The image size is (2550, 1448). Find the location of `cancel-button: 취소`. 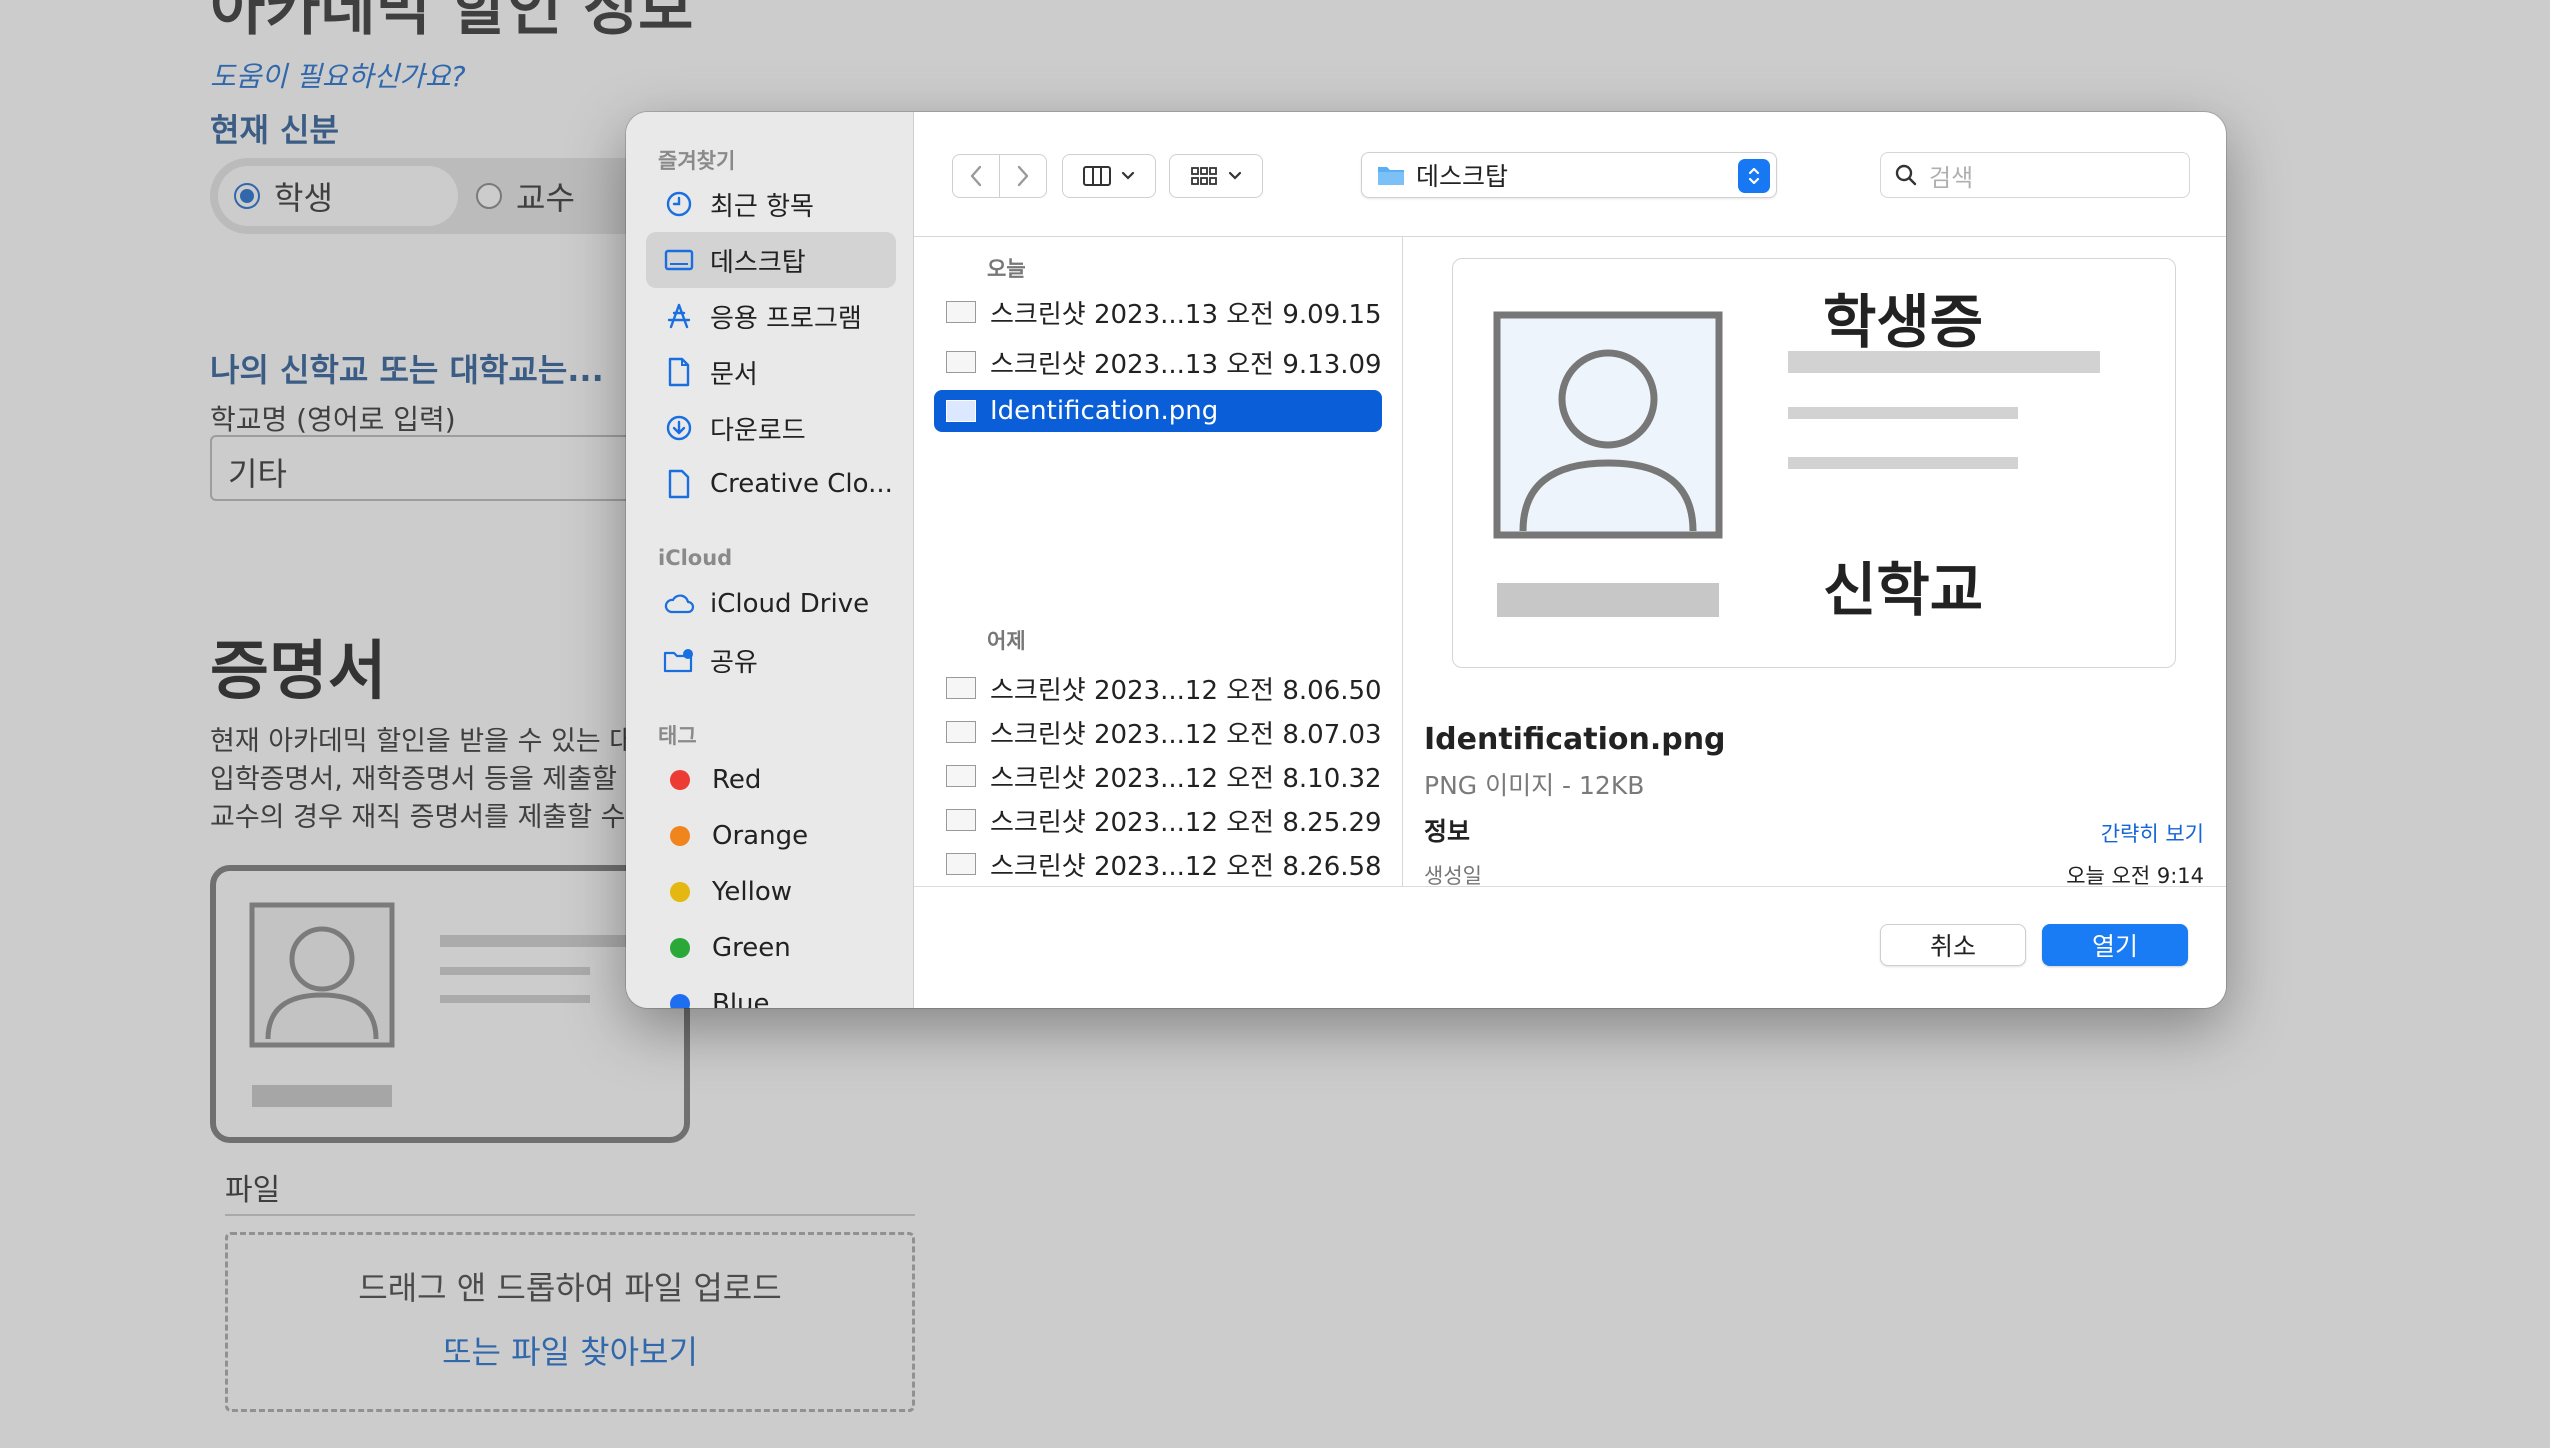

cancel-button: 취소 is located at coordinates (1953, 945).